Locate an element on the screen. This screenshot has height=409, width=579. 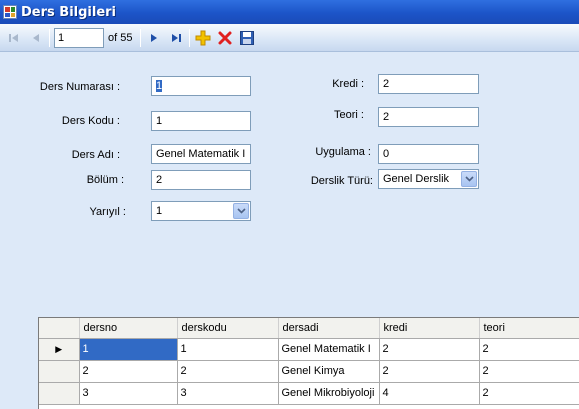
column-header: dersno is located at coordinates (128, 328).